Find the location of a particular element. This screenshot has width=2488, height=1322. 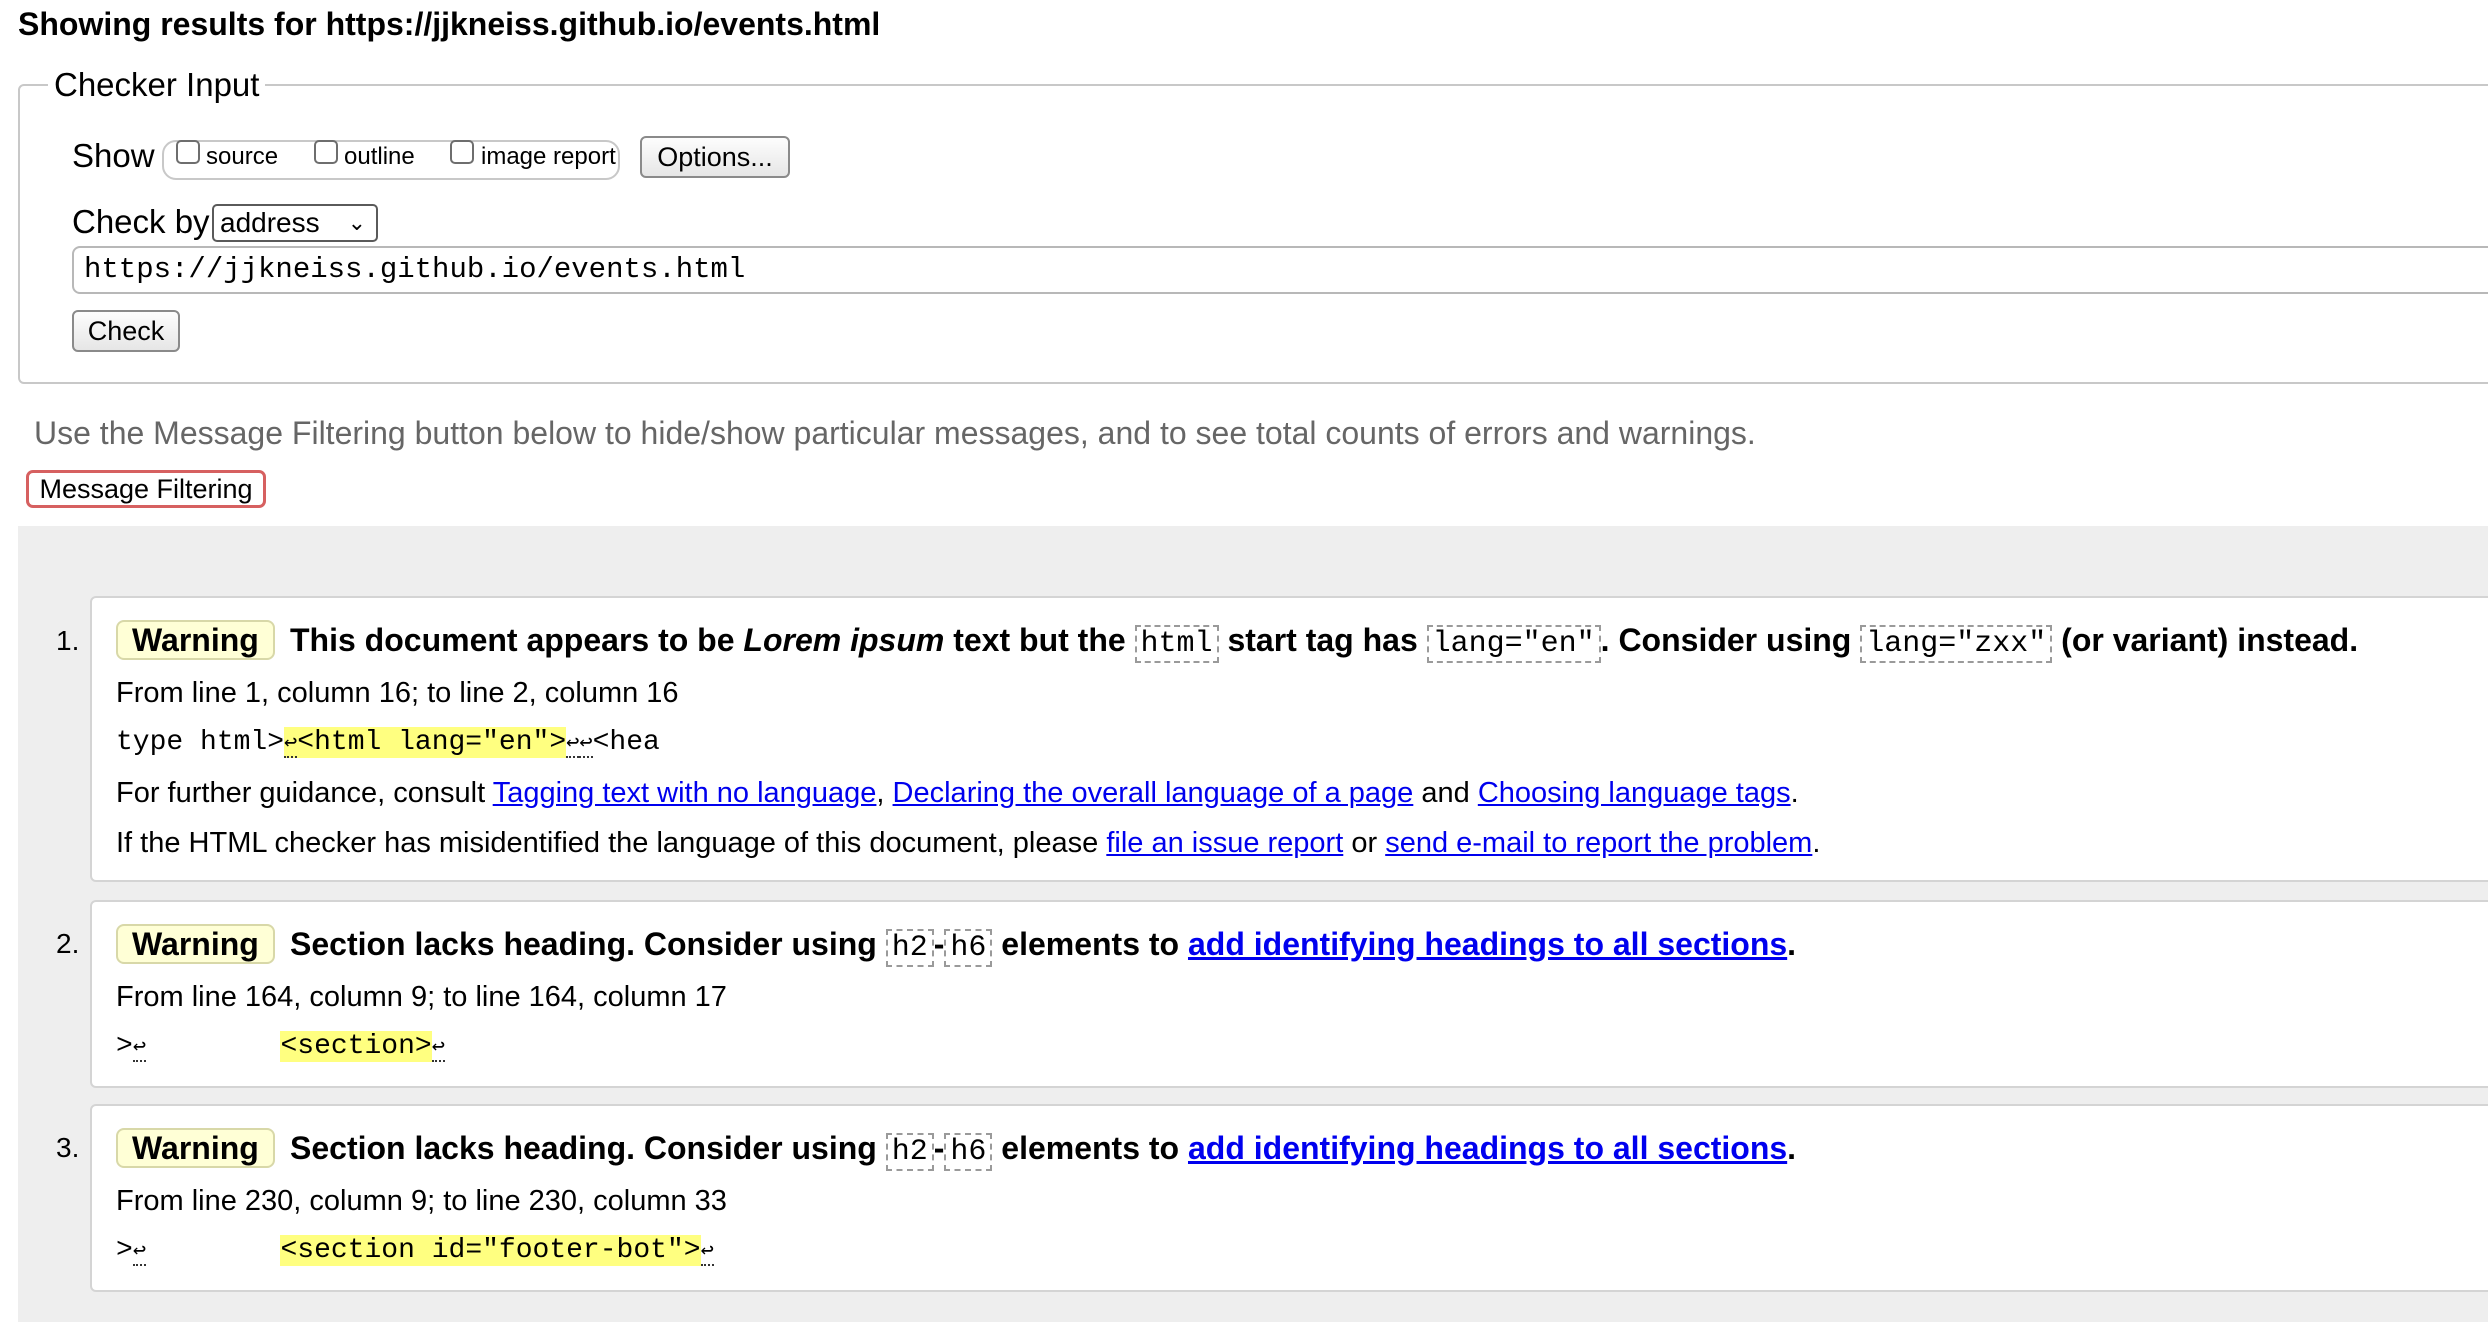

source-checkbox is located at coordinates (188, 152).